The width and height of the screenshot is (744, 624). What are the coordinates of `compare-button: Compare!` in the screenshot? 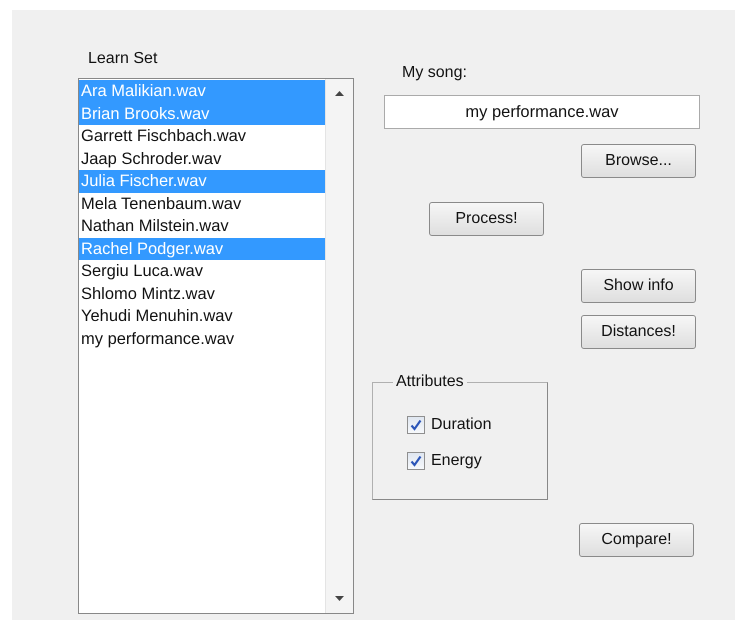 It's located at (636, 540).